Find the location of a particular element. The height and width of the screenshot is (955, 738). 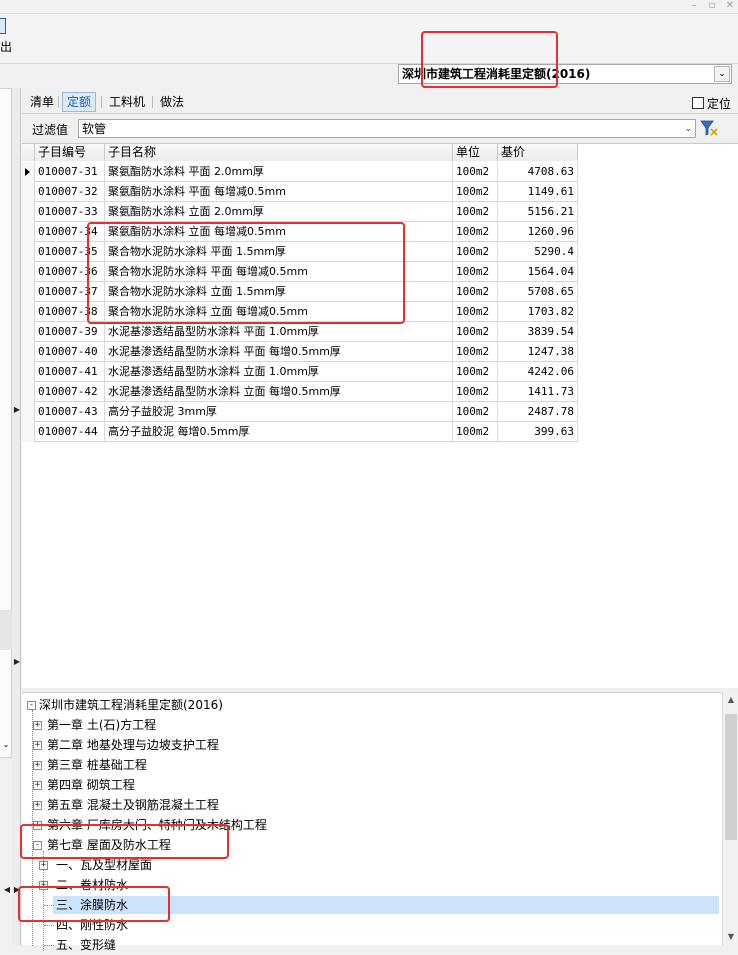

table-row: 010007-43 高分子益胶泥 3mm厚 100m2 2487.78 is located at coordinates (300, 412).